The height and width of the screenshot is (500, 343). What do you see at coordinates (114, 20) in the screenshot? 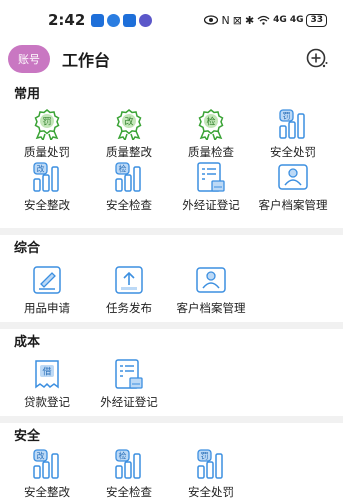
I see `cloud-notification-icon` at bounding box center [114, 20].